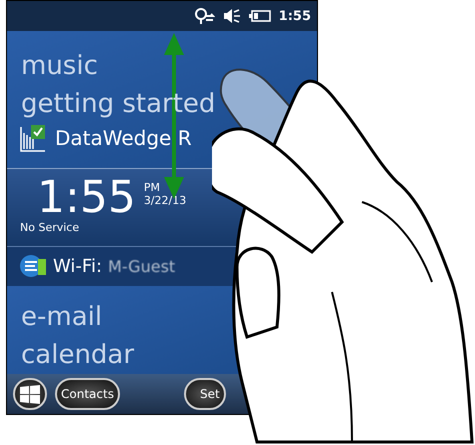 The width and height of the screenshot is (475, 445). What do you see at coordinates (205, 394) in the screenshot?
I see `softkey-button: Set` at bounding box center [205, 394].